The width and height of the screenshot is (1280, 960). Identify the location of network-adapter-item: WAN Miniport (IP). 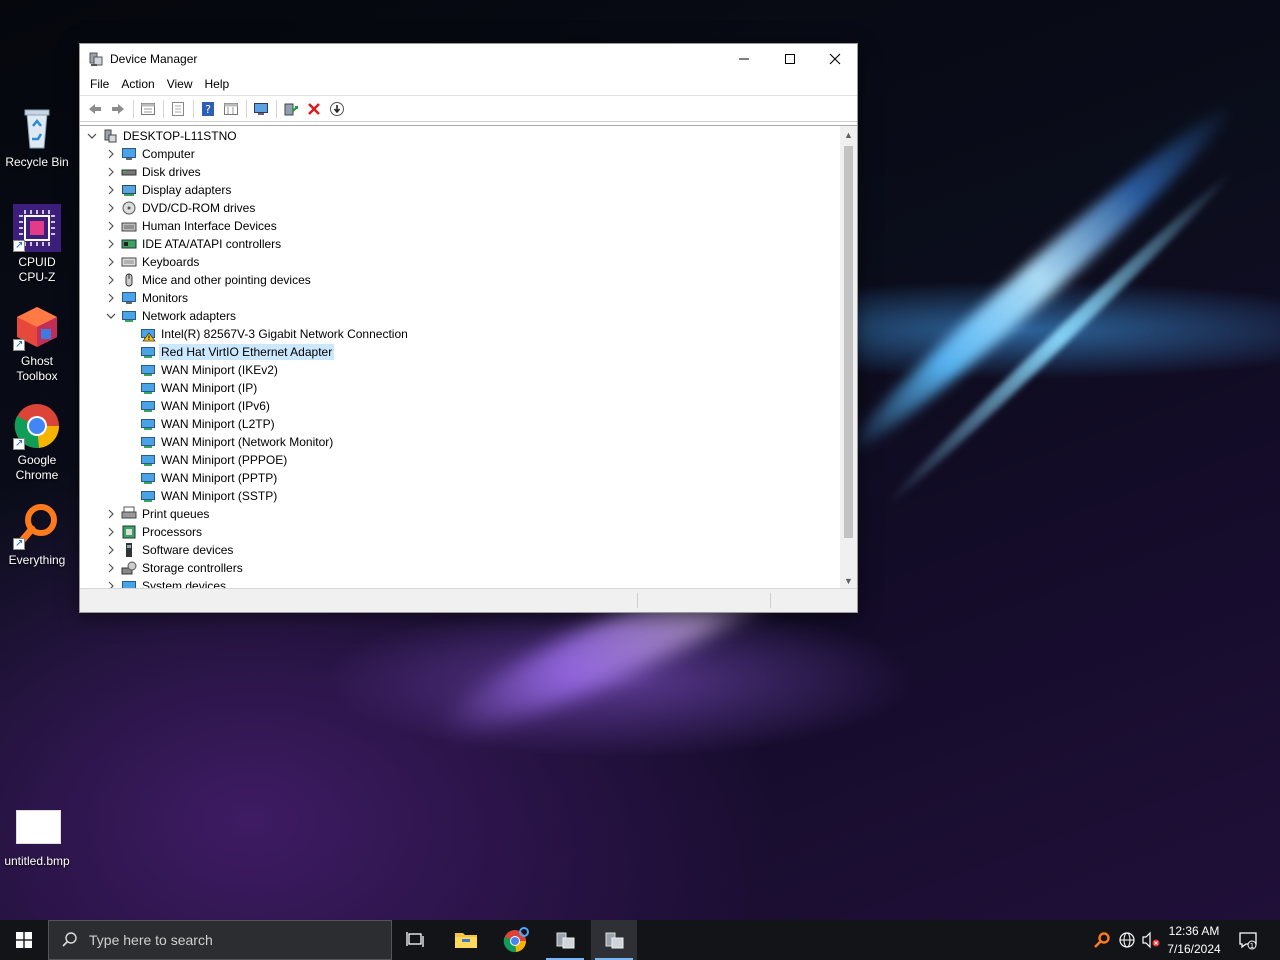
(460, 388).